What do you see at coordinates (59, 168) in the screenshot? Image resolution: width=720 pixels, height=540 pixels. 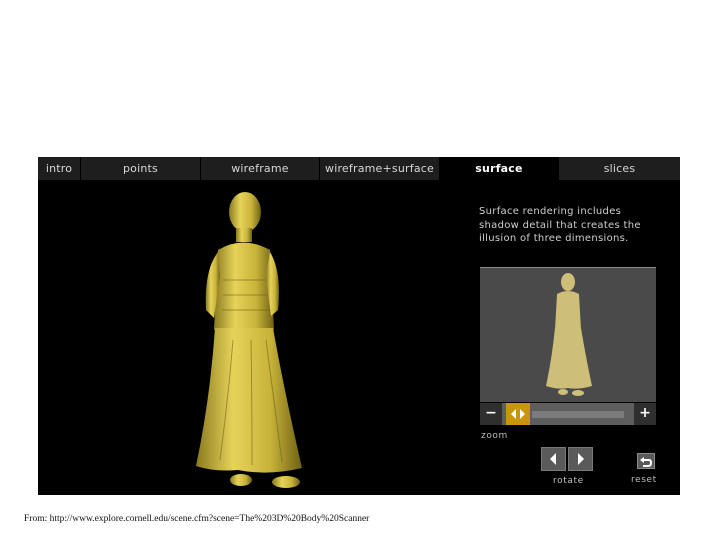 I see `tab-intro: intro` at bounding box center [59, 168].